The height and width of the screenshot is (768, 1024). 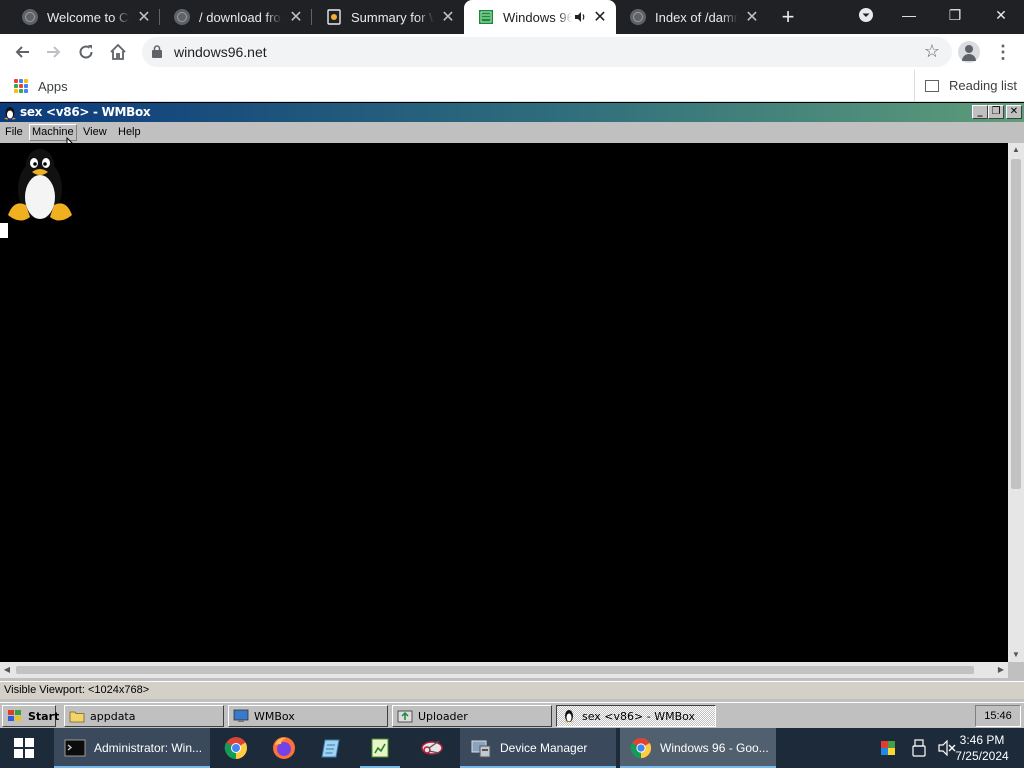 What do you see at coordinates (544, 748) in the screenshot?
I see `taskbar-item-label: Device Manager` at bounding box center [544, 748].